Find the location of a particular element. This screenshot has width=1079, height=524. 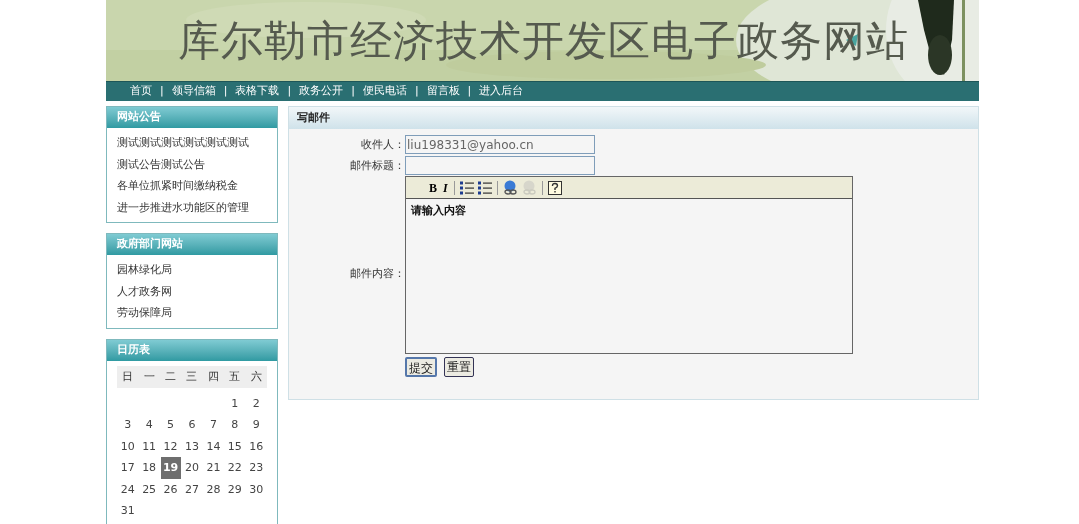

calendar-day: 12 is located at coordinates (170, 446).